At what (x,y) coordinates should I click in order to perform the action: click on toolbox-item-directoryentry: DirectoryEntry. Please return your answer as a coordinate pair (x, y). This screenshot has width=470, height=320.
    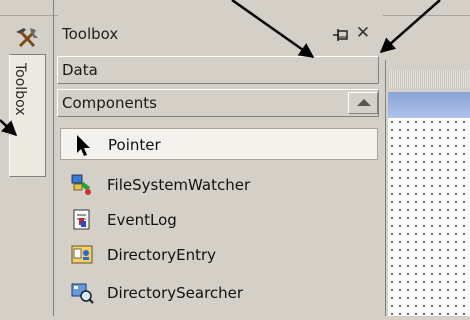
    Looking at the image, I should click on (219, 255).